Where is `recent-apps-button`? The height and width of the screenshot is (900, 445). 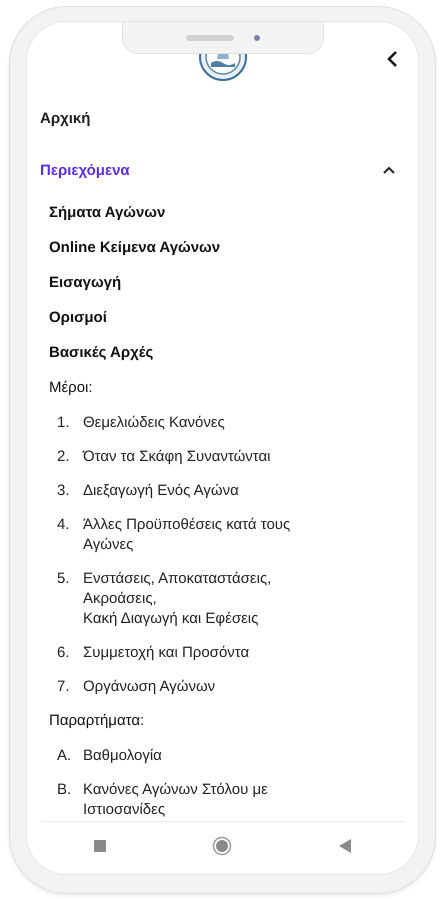 recent-apps-button is located at coordinates (100, 846).